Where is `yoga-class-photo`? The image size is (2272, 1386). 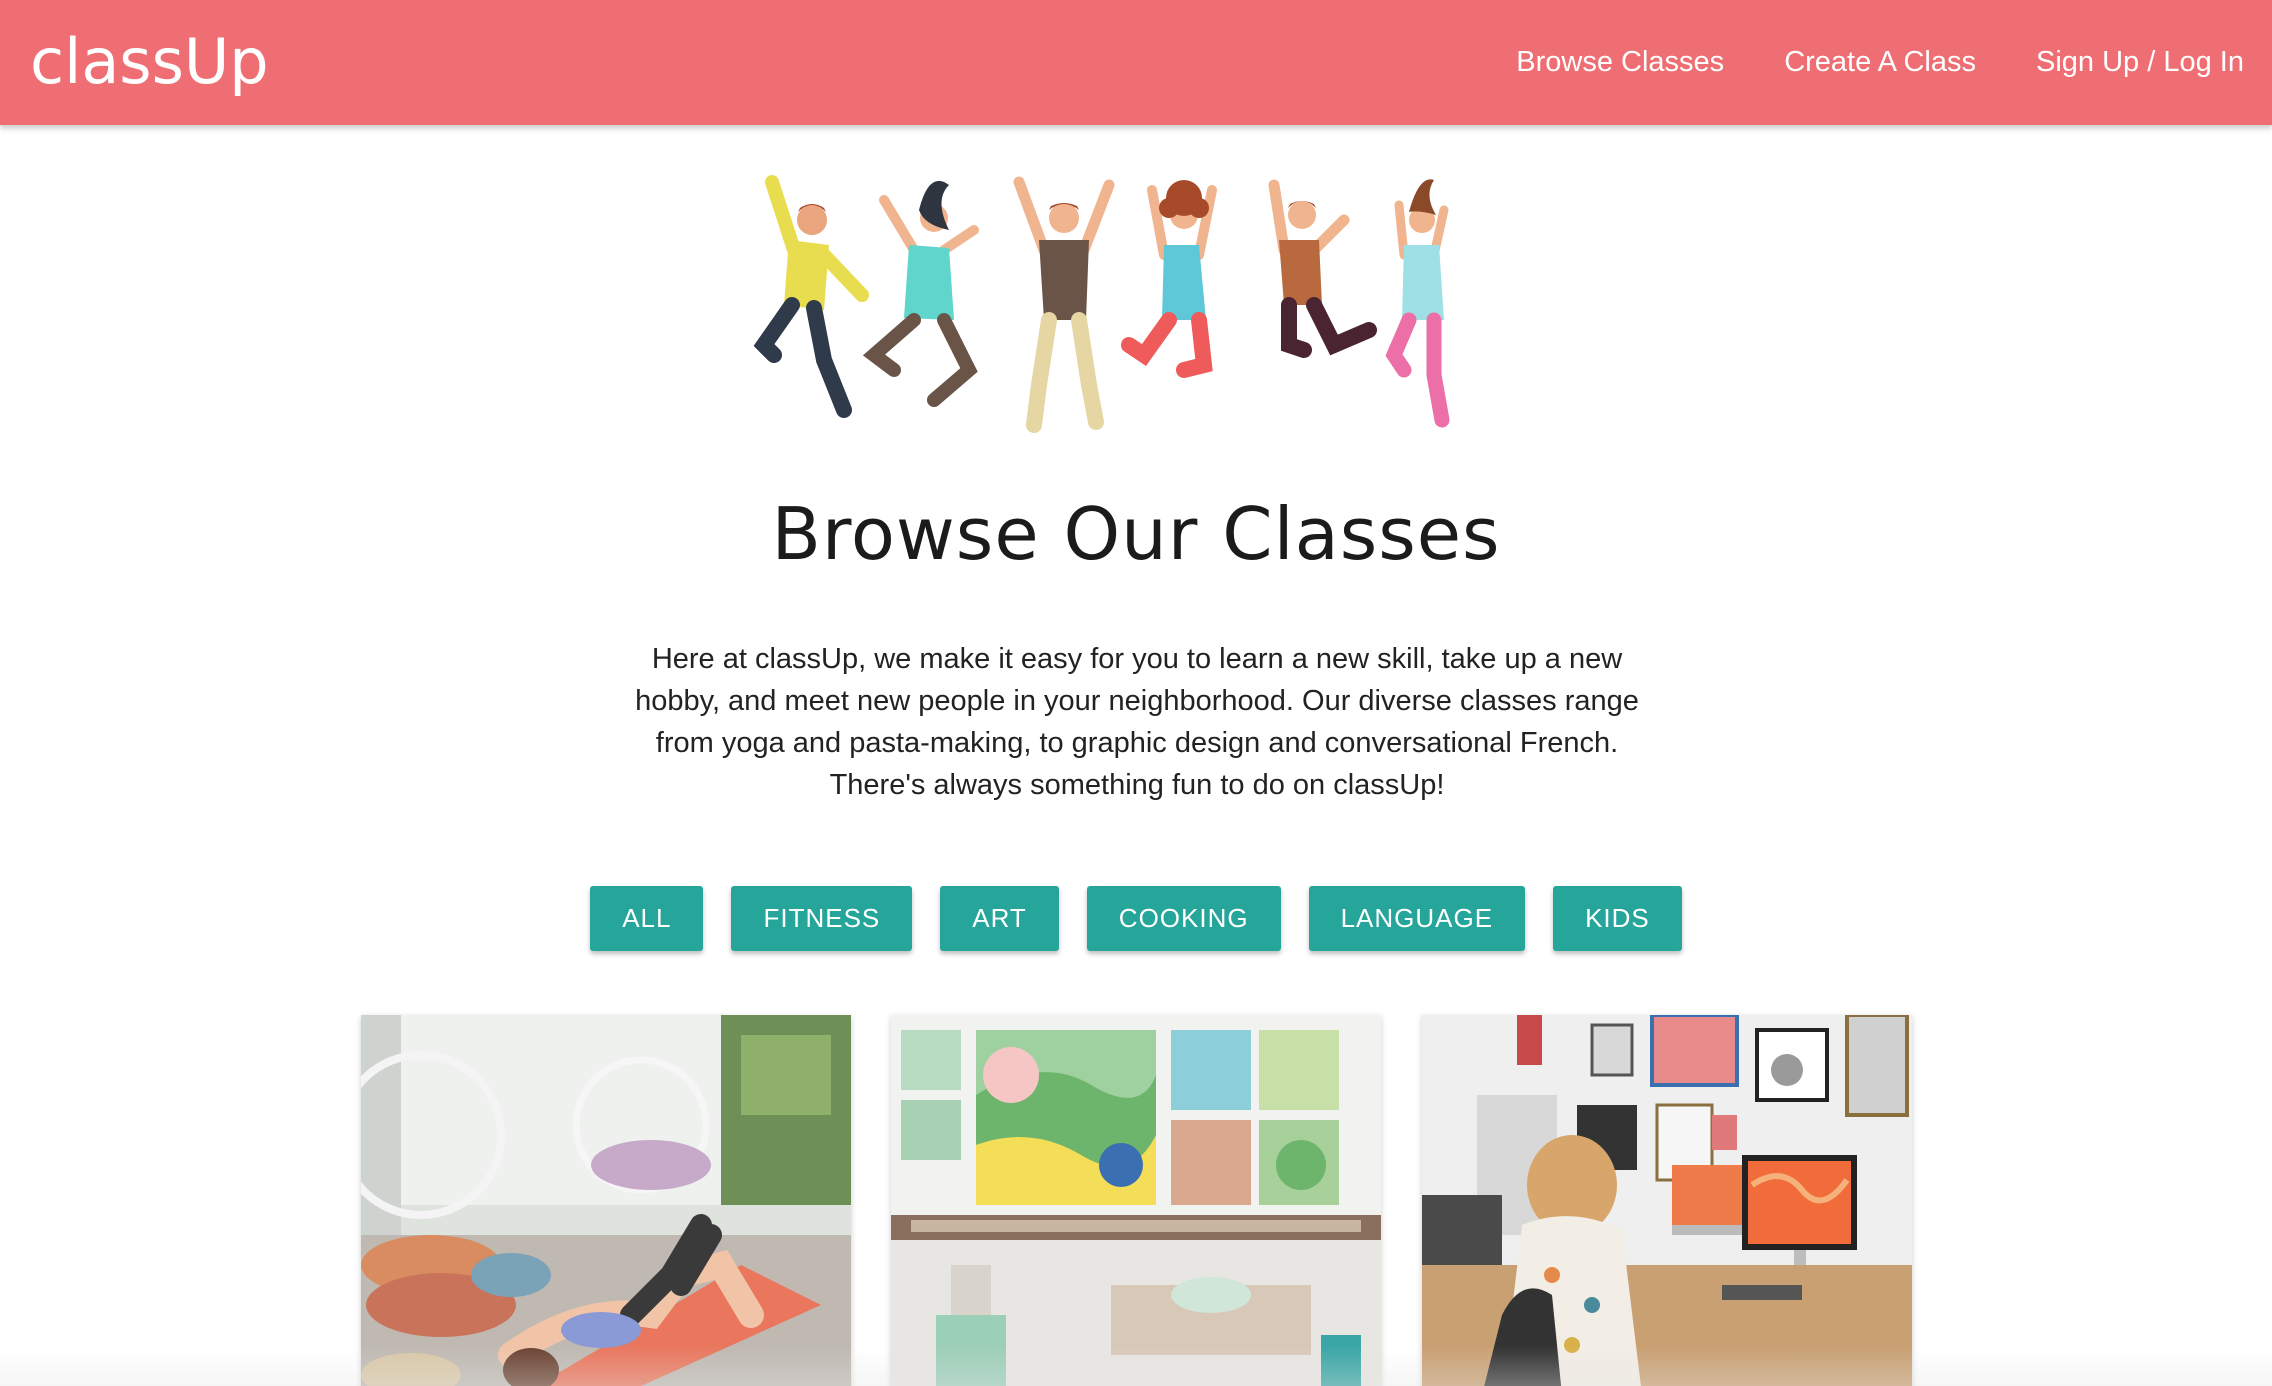
yoga-class-photo is located at coordinates (606, 1200).